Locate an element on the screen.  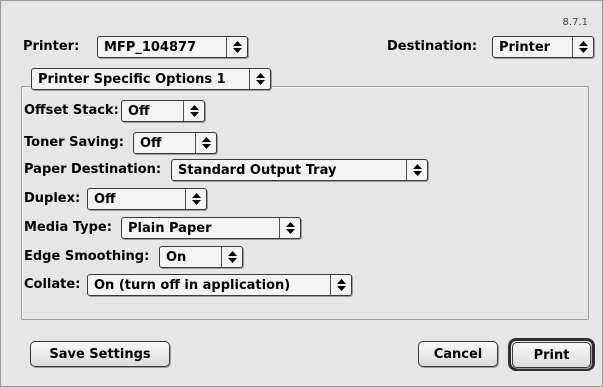
panel-selector-popup: Printer Specific Options 1 is located at coordinates (151, 79).